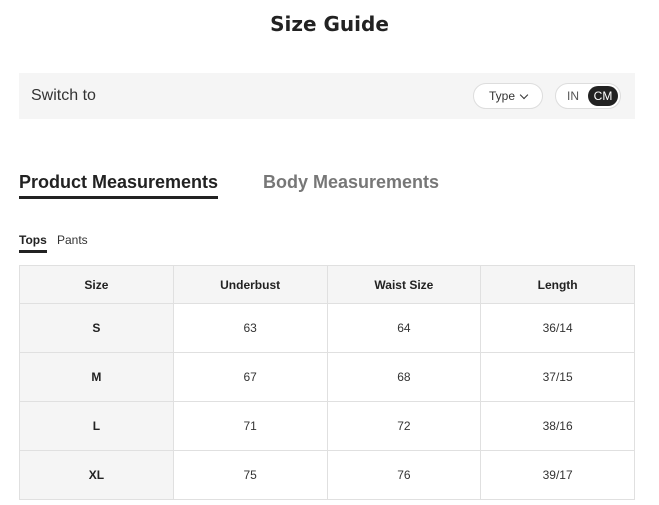  I want to click on underbust-cell: 63, so click(250, 328).